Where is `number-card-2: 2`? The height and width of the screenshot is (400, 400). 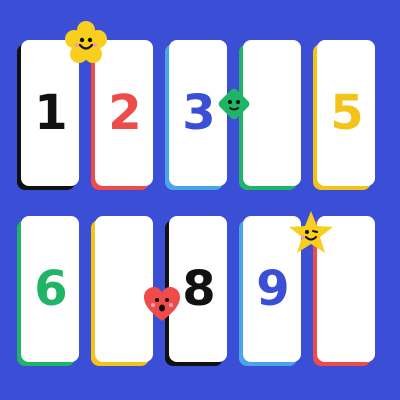 number-card-2: 2 is located at coordinates (124, 113).